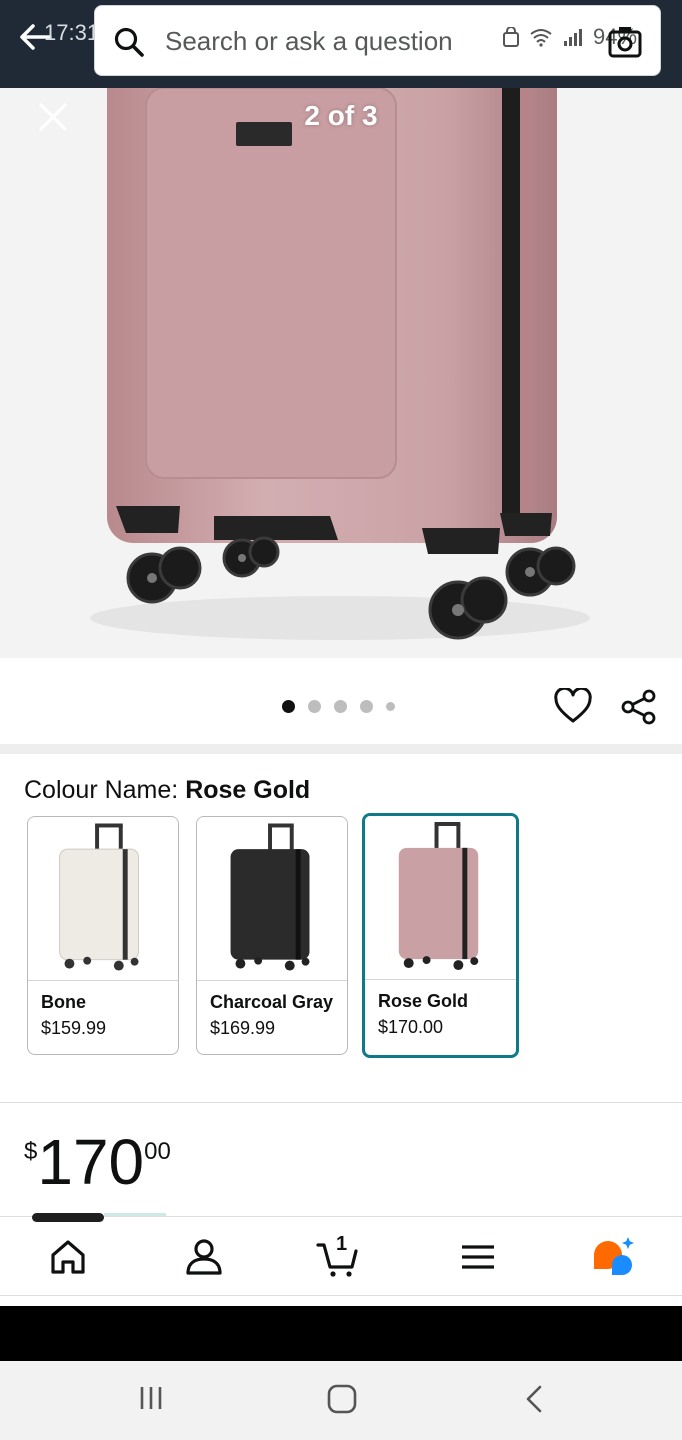 This screenshot has height=1440, width=682. What do you see at coordinates (423, 1001) in the screenshot?
I see `swatch-name: Rose Gold` at bounding box center [423, 1001].